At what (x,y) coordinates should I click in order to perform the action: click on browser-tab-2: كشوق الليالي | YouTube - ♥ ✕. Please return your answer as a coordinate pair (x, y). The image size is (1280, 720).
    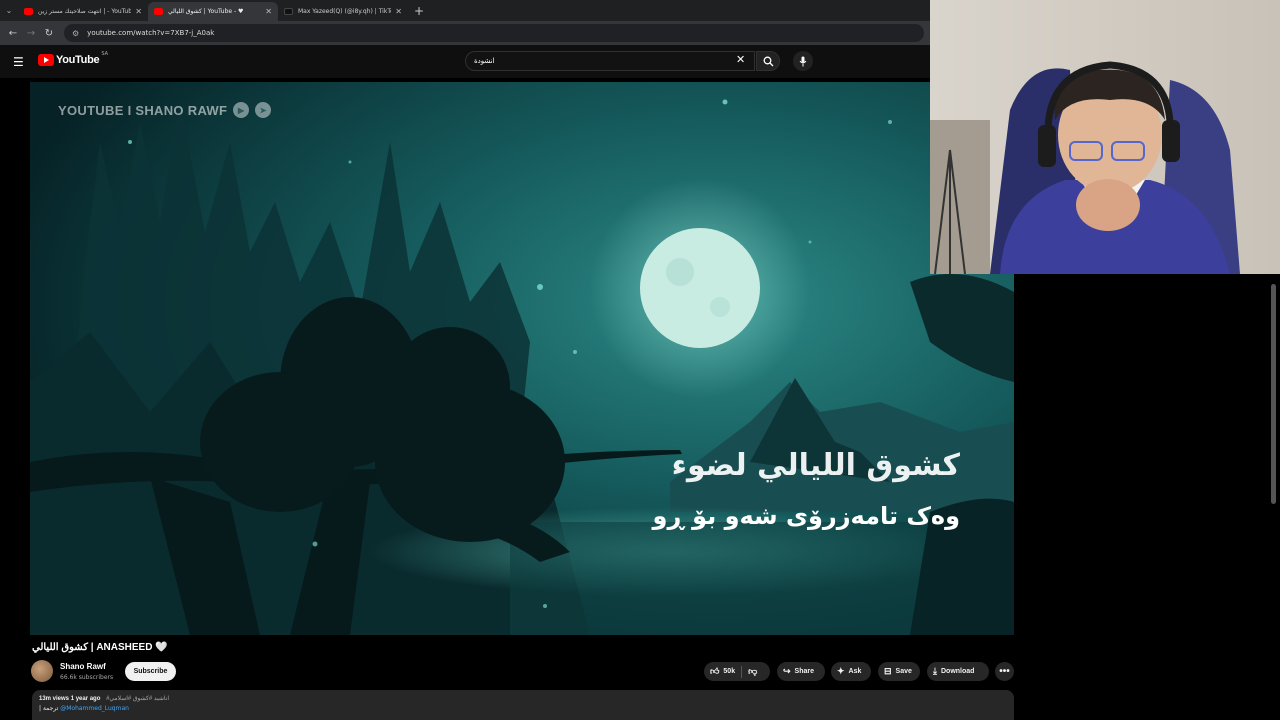
    Looking at the image, I should click on (213, 11).